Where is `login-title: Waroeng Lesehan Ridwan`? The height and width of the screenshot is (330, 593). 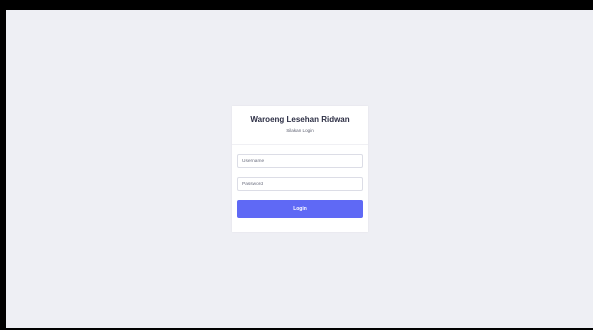
login-title: Waroeng Lesehan Ridwan is located at coordinates (300, 119).